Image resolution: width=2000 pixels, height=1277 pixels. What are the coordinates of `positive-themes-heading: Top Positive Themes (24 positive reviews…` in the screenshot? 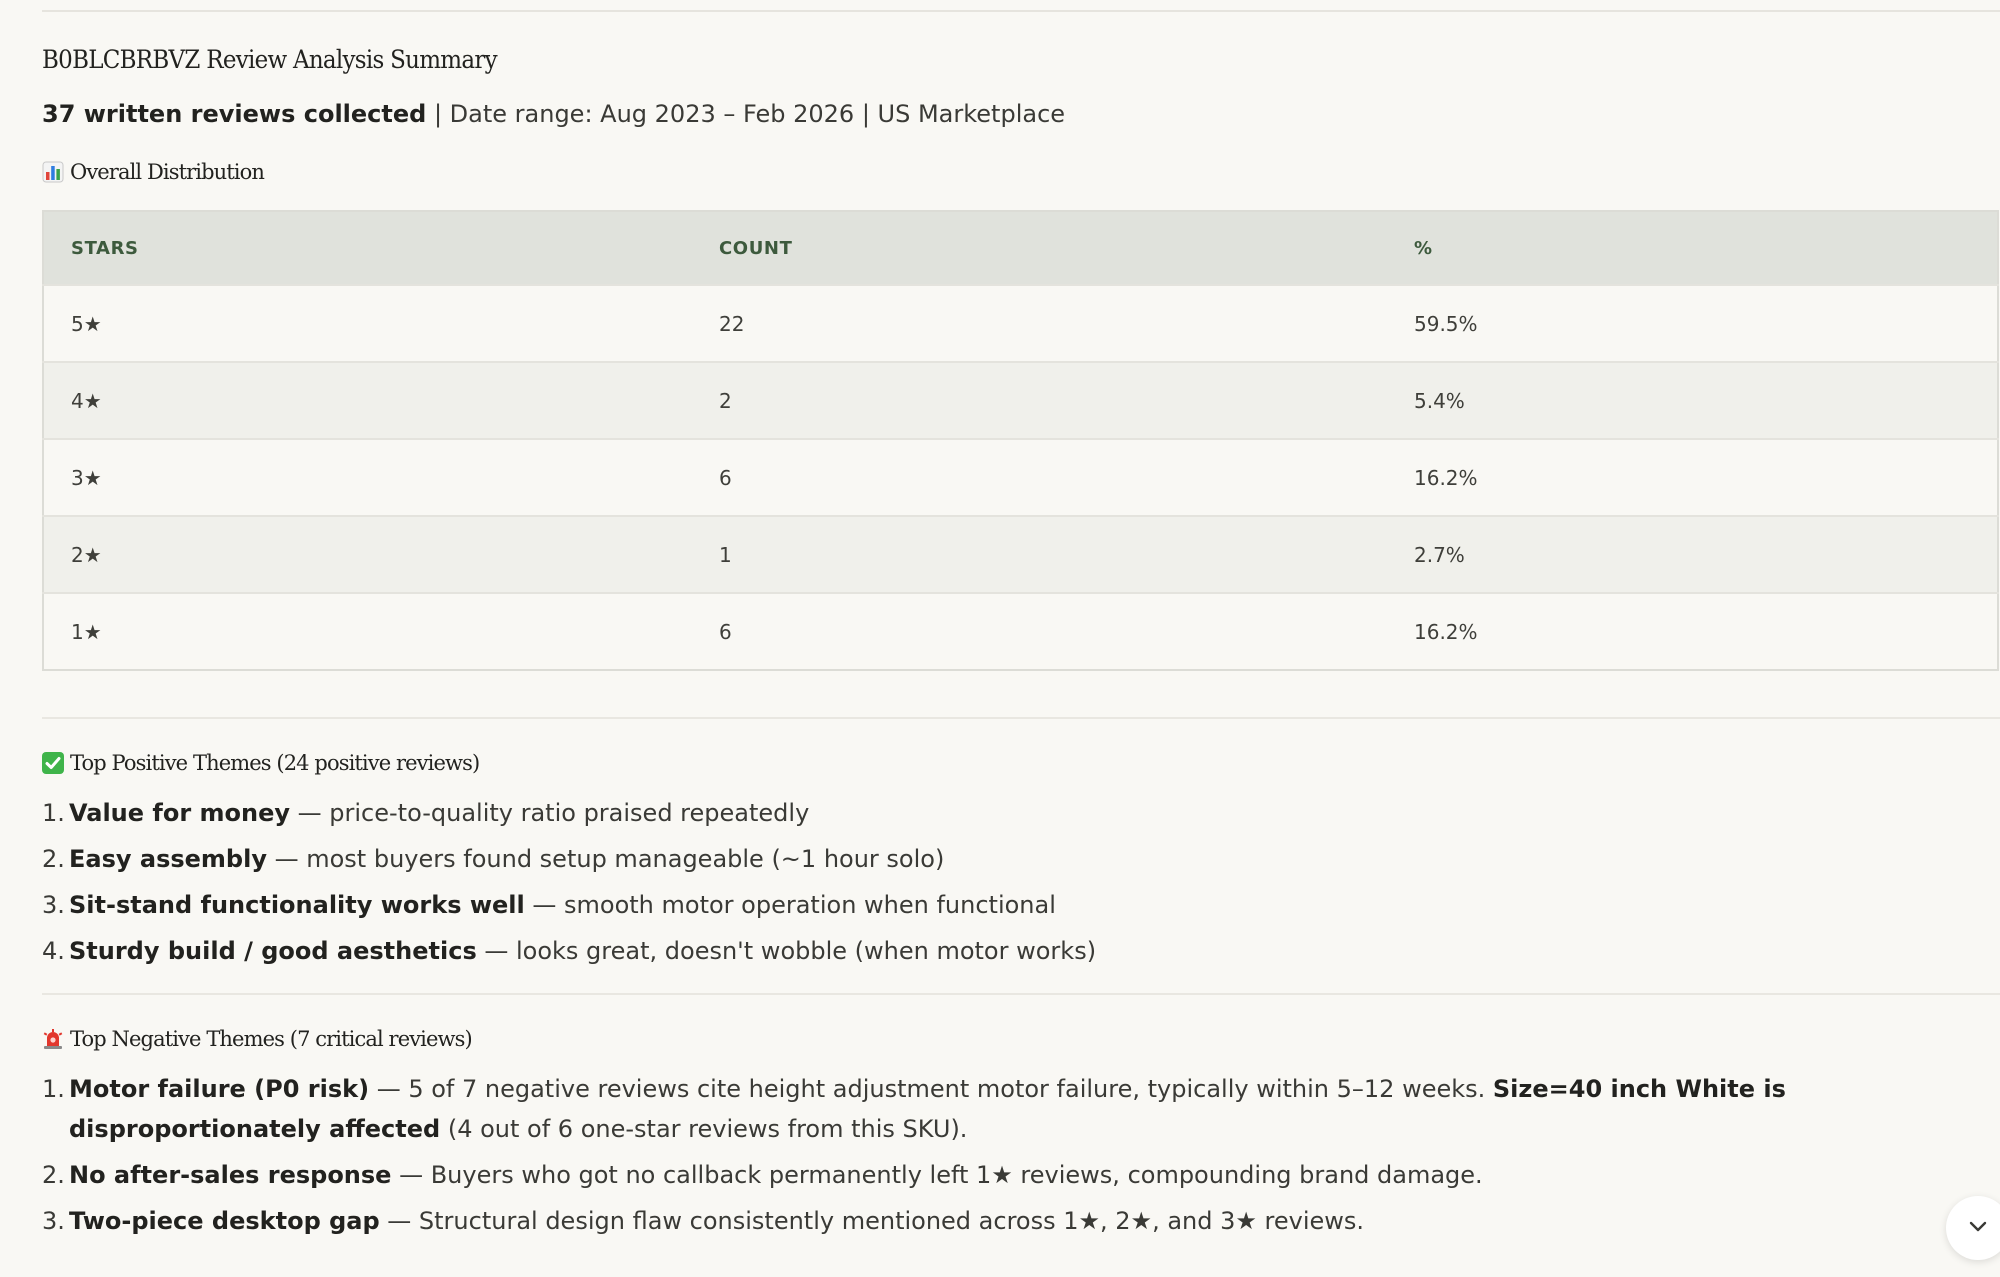 It's located at (1019, 763).